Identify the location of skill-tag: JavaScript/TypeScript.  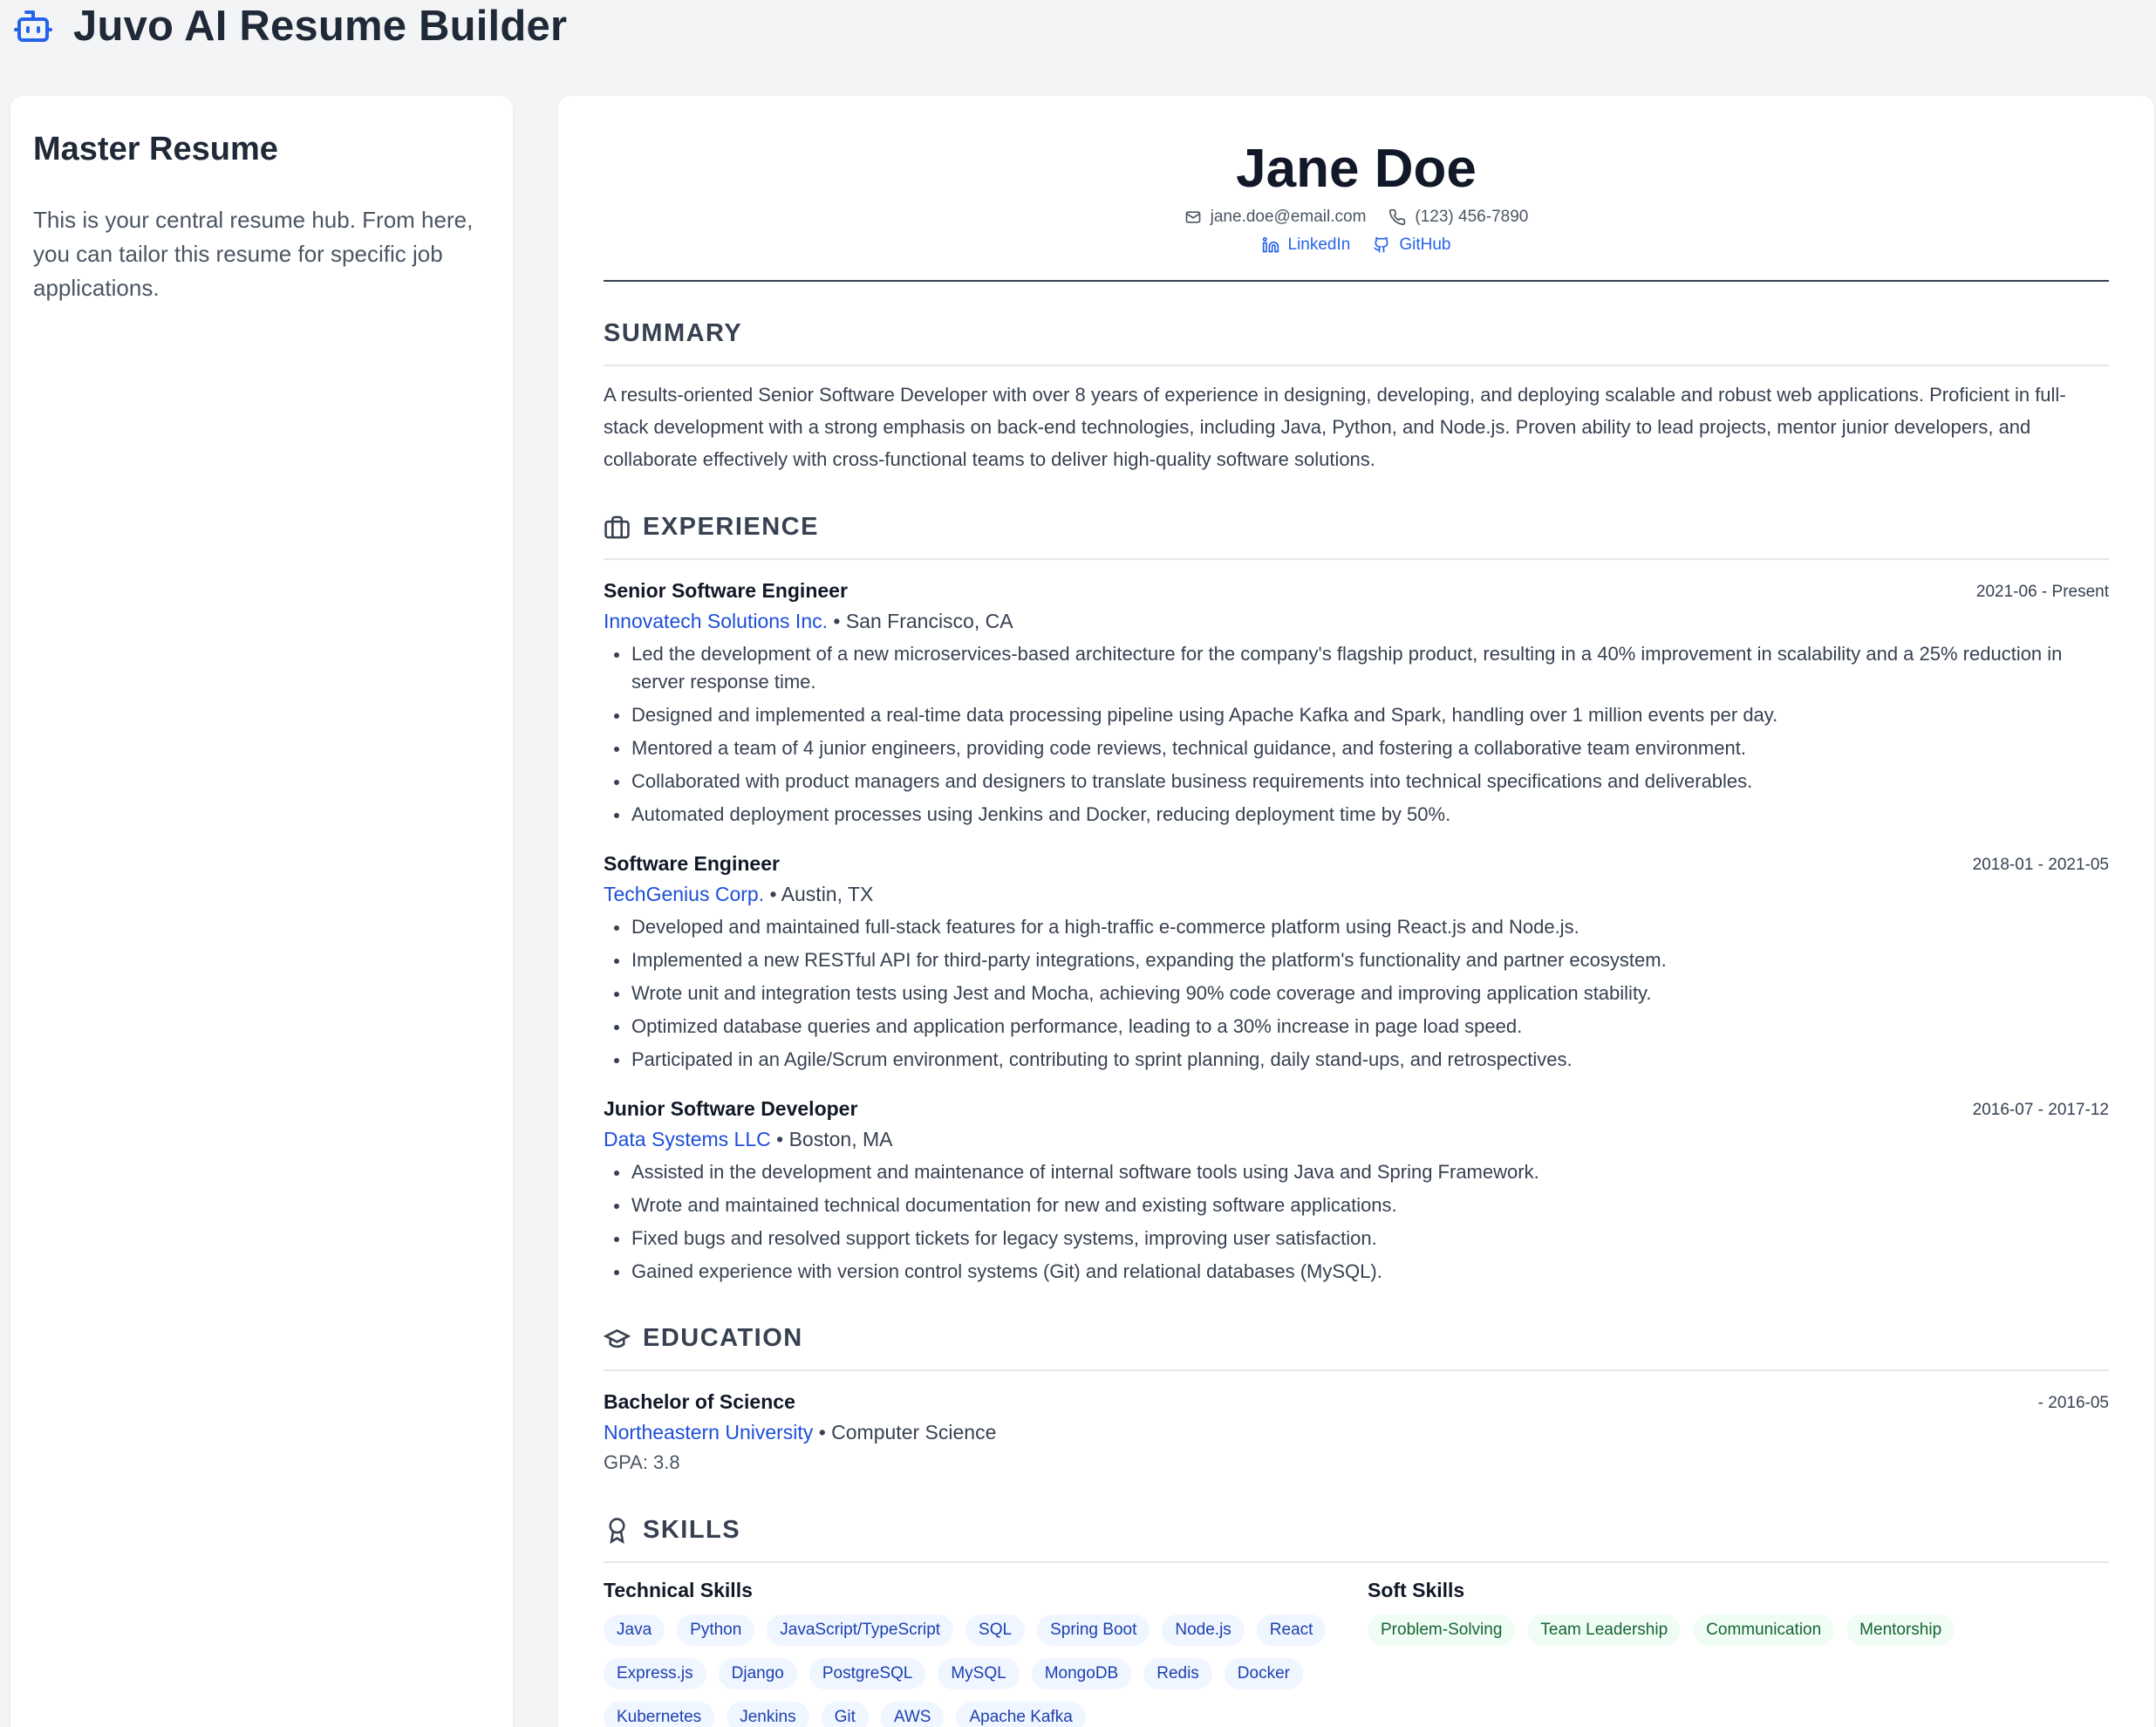
(860, 1630).